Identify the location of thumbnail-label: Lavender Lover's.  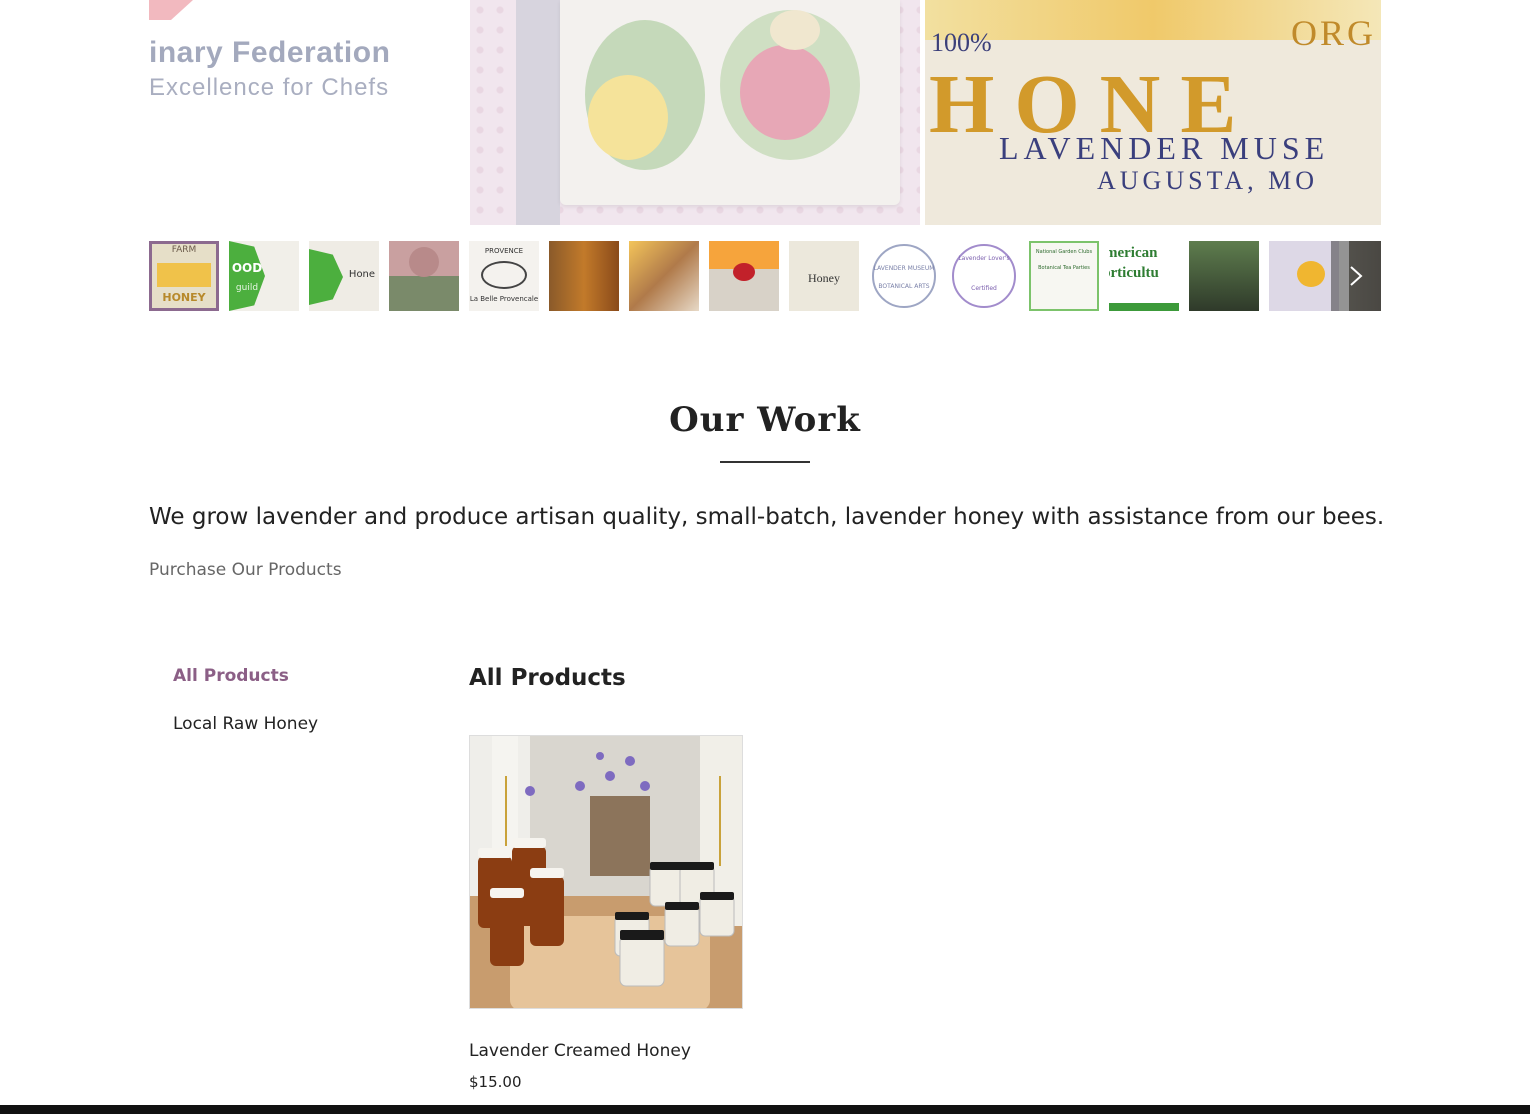
(984, 258).